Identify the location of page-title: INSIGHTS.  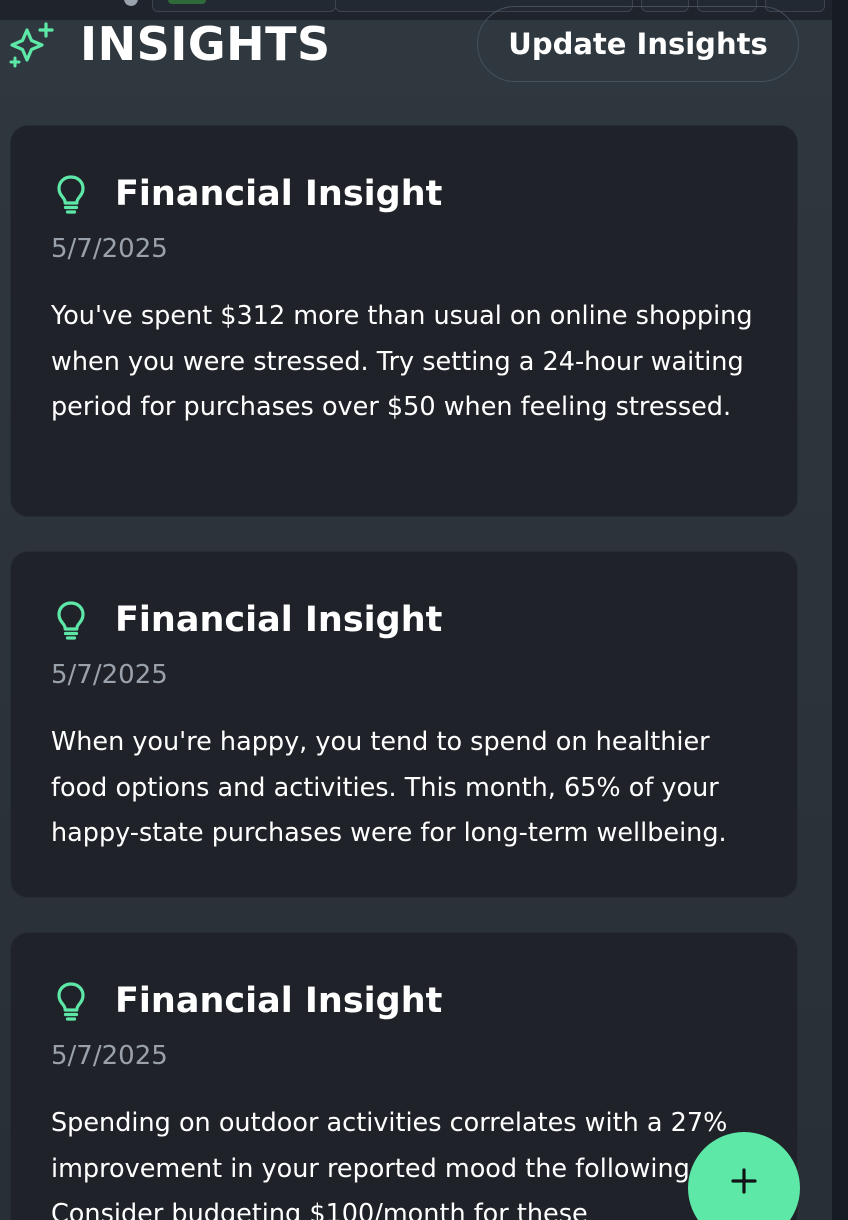
(205, 44).